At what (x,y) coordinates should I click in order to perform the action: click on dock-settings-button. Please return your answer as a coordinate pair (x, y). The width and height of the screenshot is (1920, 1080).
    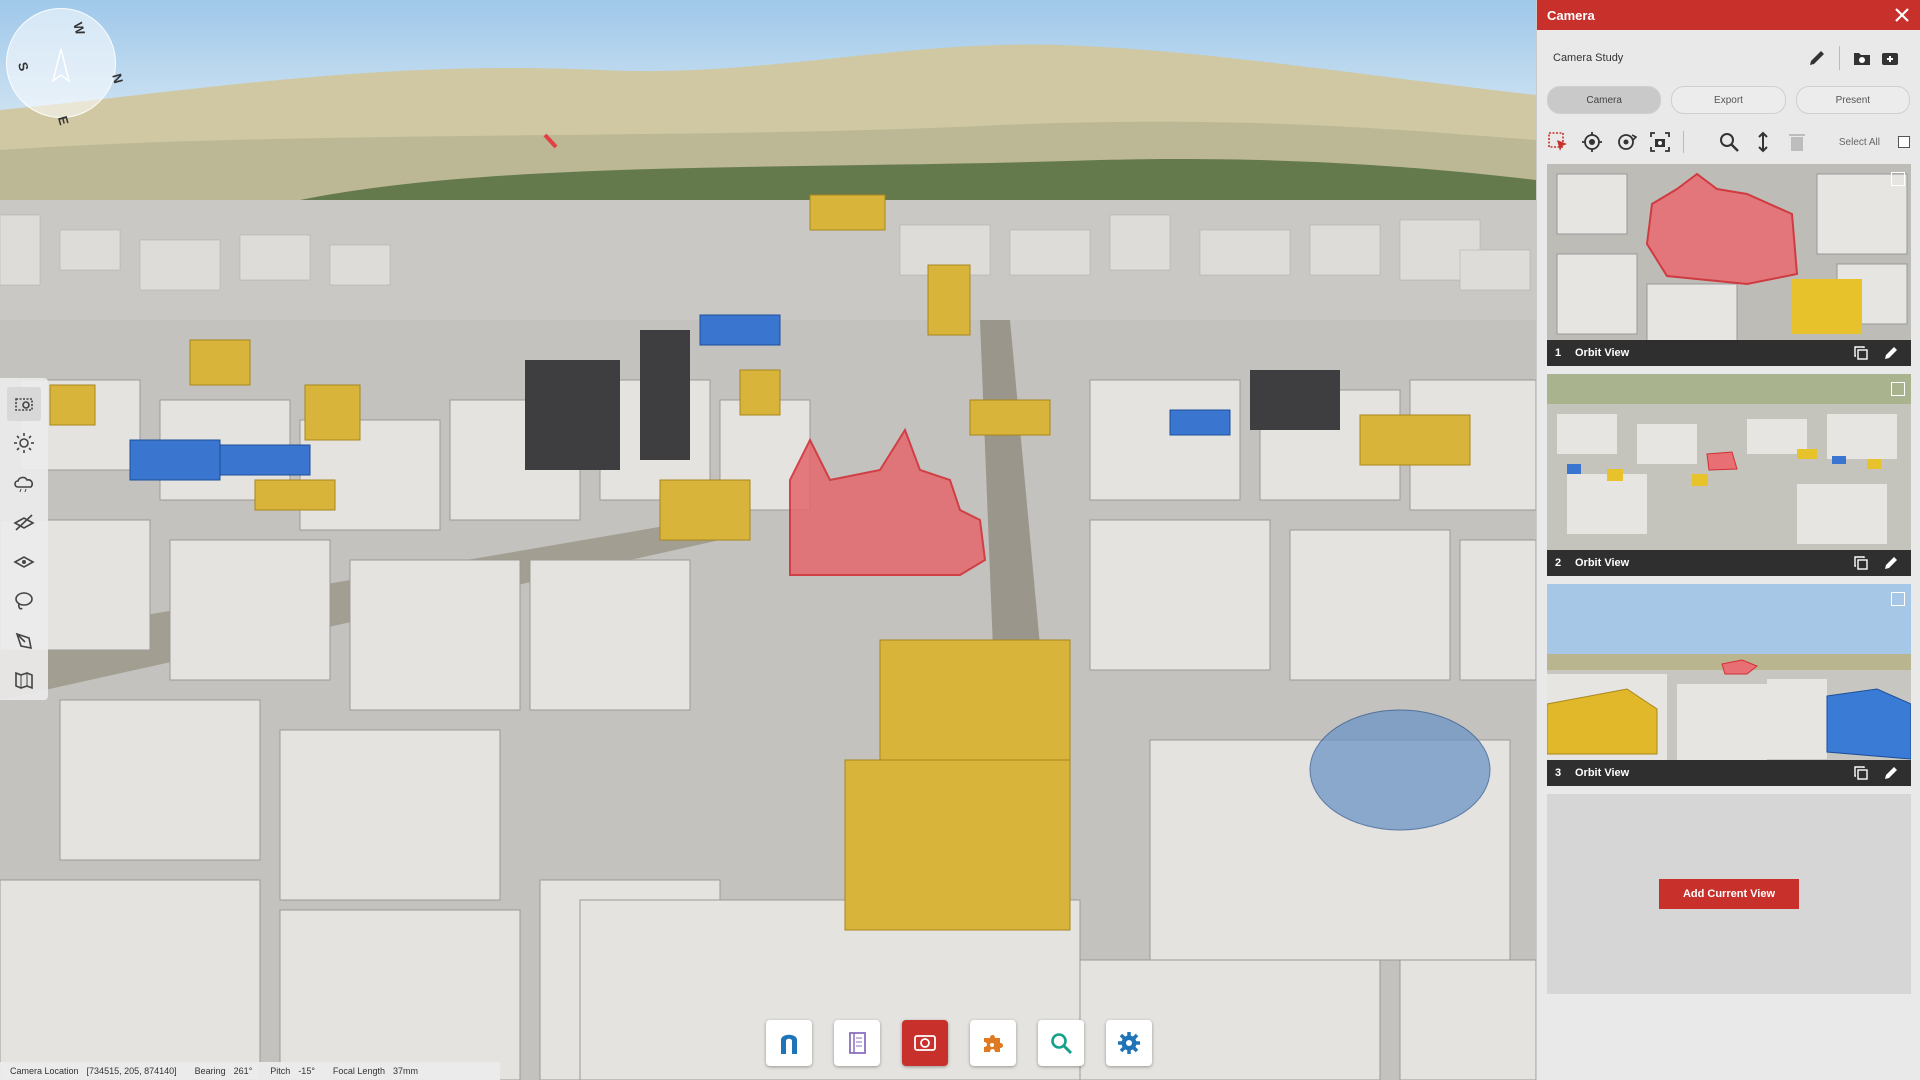
    Looking at the image, I should click on (1129, 1043).